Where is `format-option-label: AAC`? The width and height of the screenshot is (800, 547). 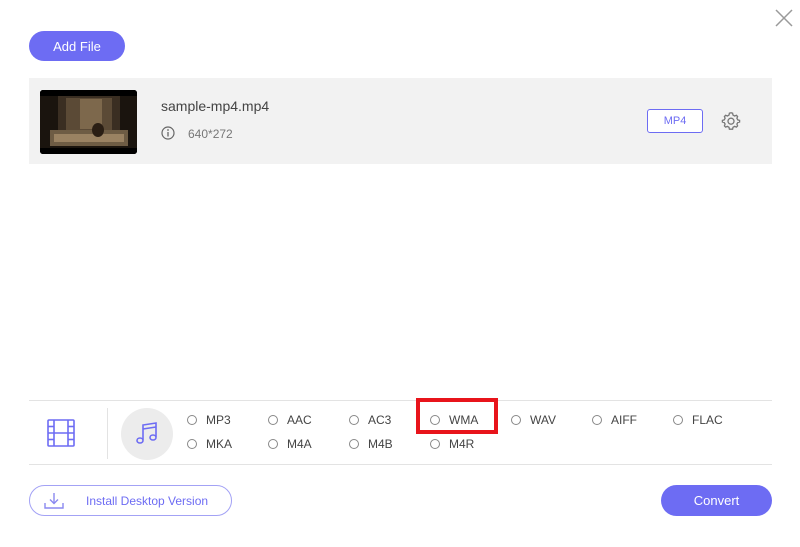 format-option-label: AAC is located at coordinates (299, 420).